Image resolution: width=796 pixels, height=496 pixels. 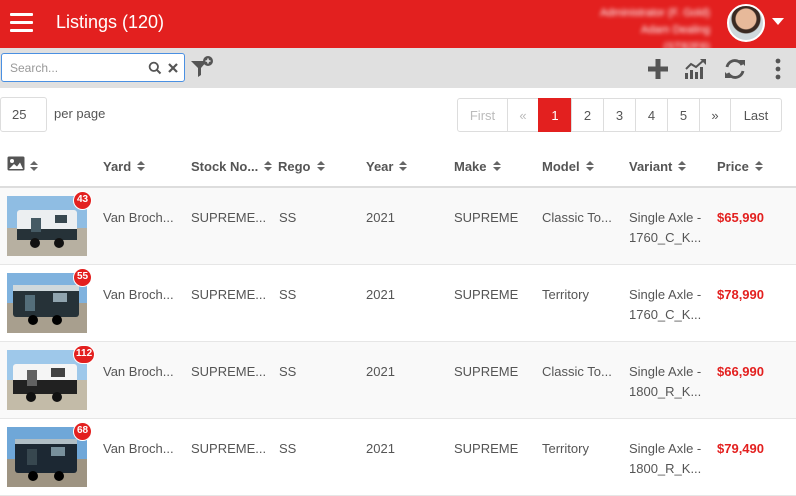 What do you see at coordinates (658, 69) in the screenshot?
I see `add-icon` at bounding box center [658, 69].